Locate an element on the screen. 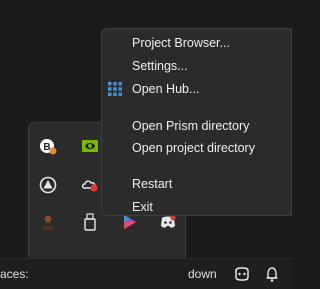  b-app-icon: B is located at coordinates (48, 146).